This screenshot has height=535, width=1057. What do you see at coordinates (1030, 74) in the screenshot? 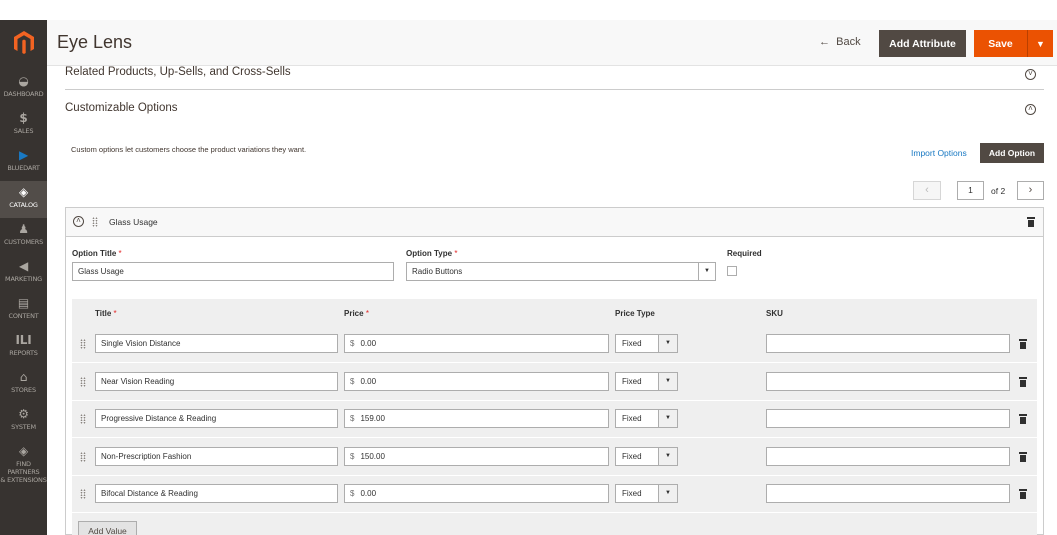
I see `expand-icon: ˅` at bounding box center [1030, 74].